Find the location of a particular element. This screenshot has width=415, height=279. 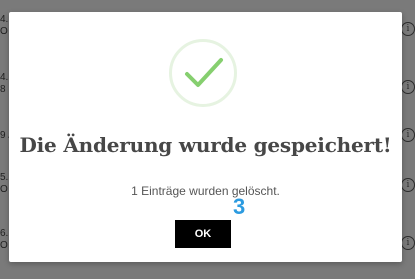

step-number-badge: 3 is located at coordinates (239, 206).